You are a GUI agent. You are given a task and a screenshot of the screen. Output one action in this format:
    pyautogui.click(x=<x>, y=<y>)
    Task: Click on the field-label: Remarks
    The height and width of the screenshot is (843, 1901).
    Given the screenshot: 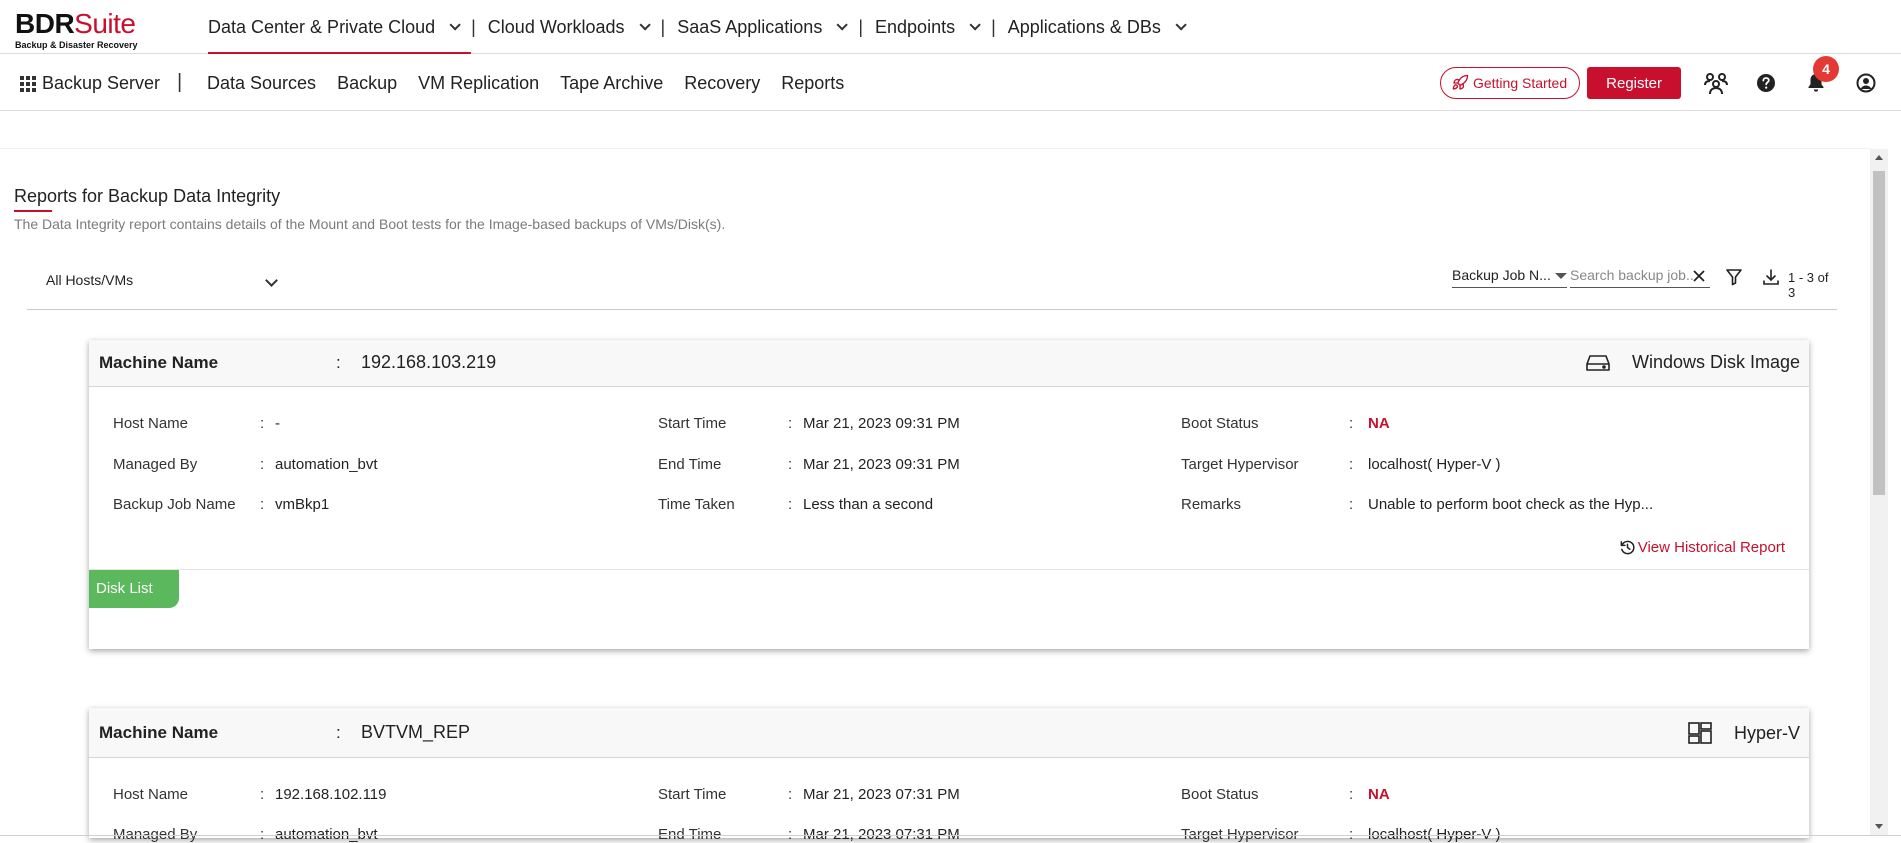 What is the action you would take?
    pyautogui.click(x=1211, y=504)
    